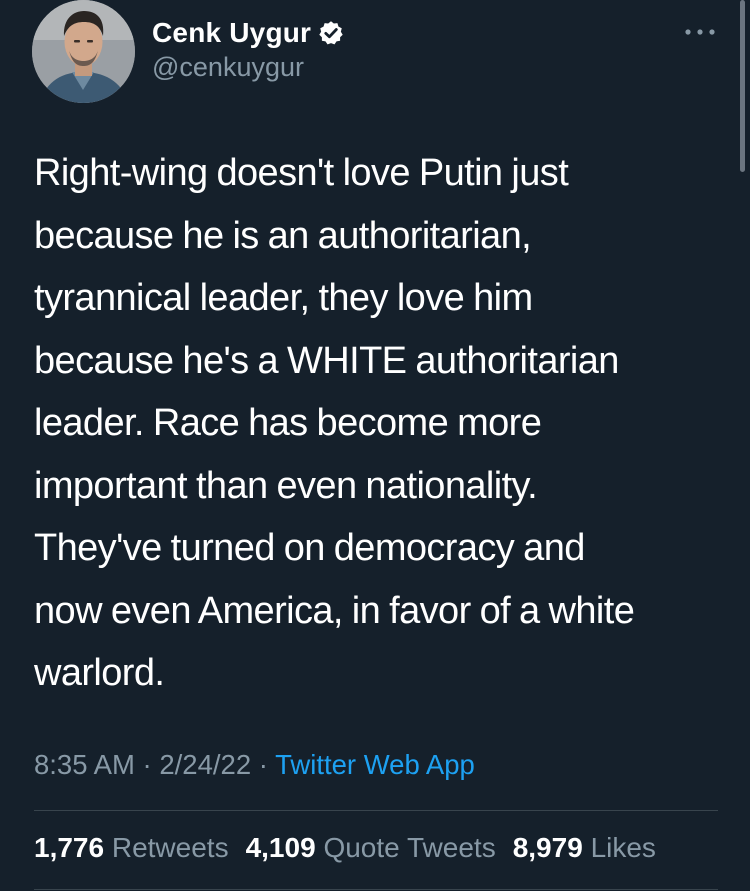  Describe the element at coordinates (280, 847) in the screenshot. I see `quote-tweets-count: 4,109` at that location.